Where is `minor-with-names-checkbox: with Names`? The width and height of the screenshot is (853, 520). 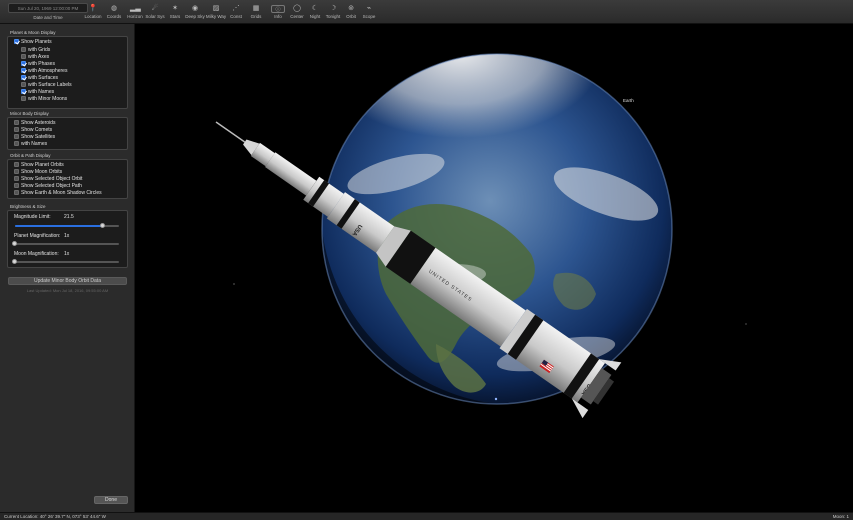 minor-with-names-checkbox: with Names is located at coordinates (30, 144).